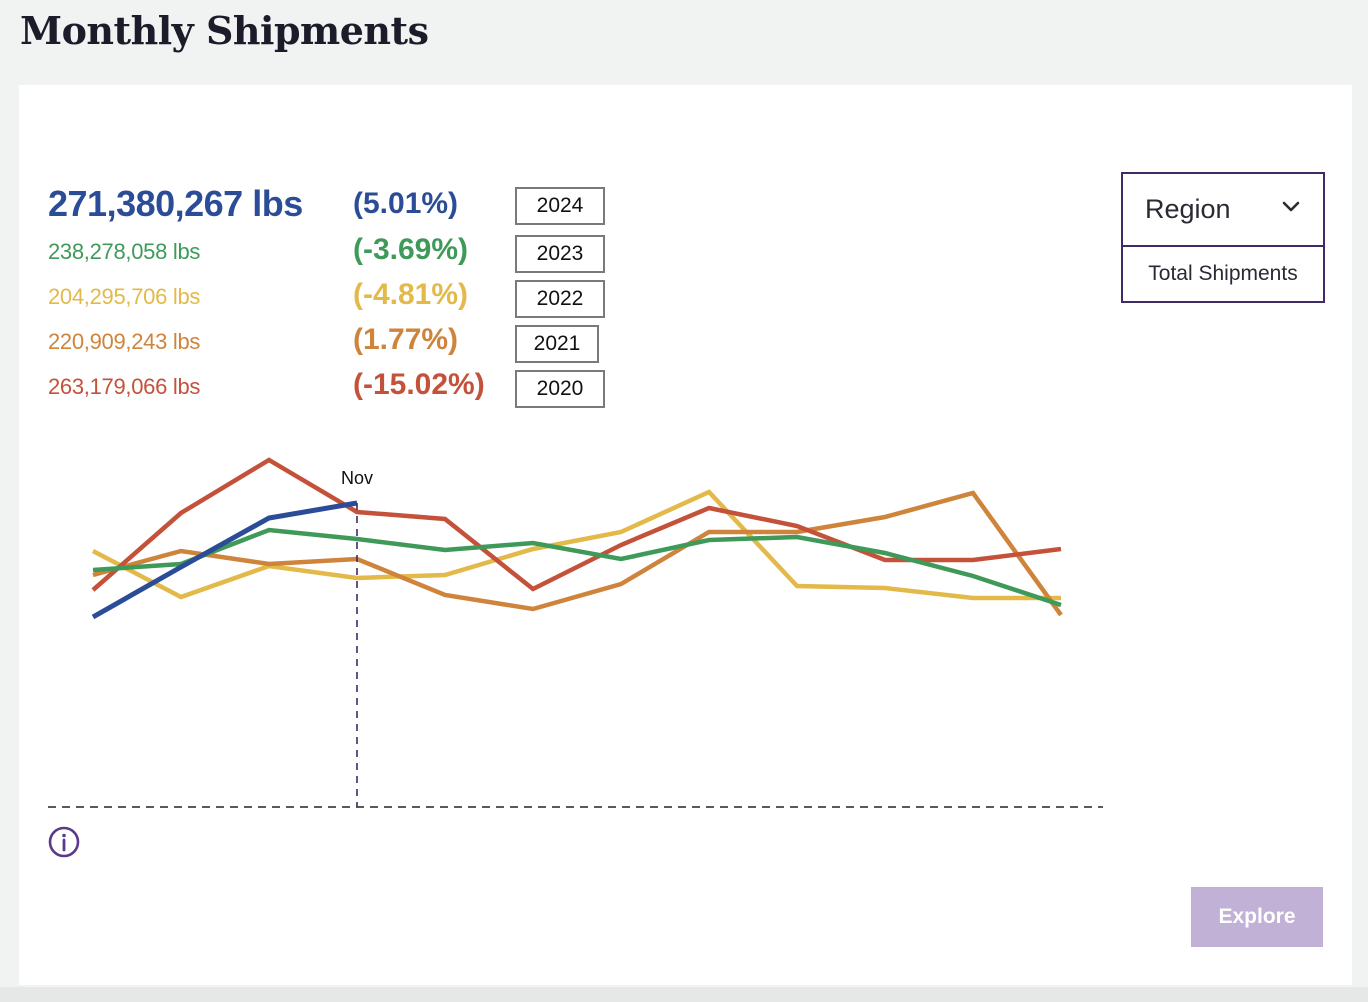  Describe the element at coordinates (64, 842) in the screenshot. I see `info-icon` at that location.